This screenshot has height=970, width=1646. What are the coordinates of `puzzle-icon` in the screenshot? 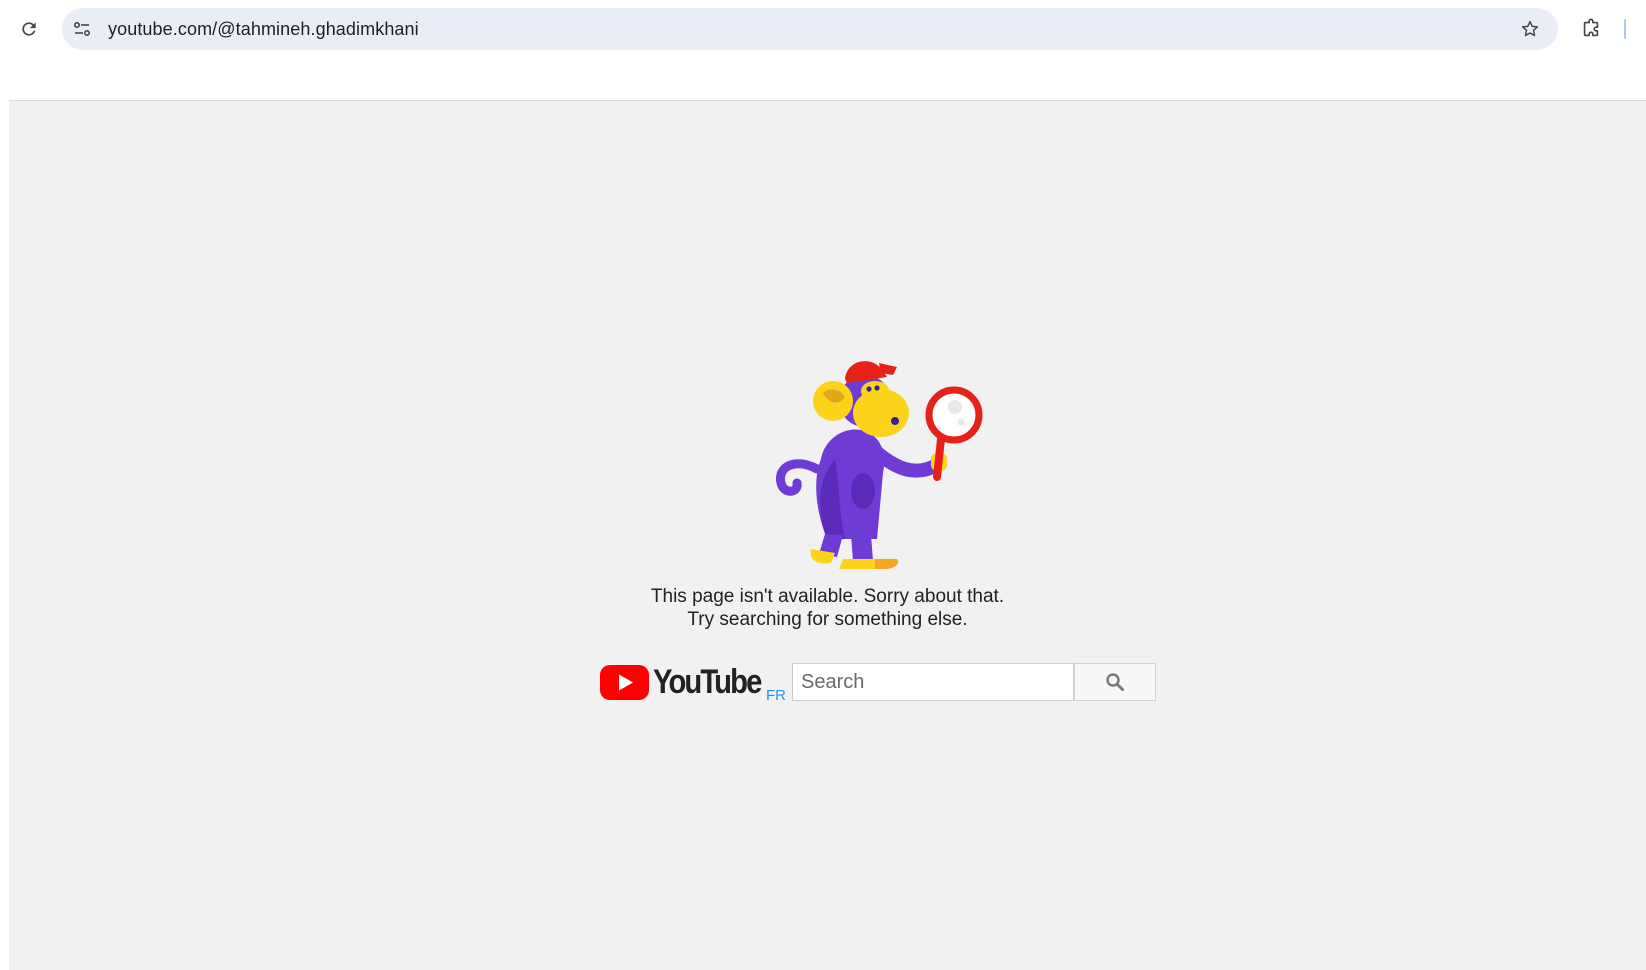 It's located at (1591, 29).